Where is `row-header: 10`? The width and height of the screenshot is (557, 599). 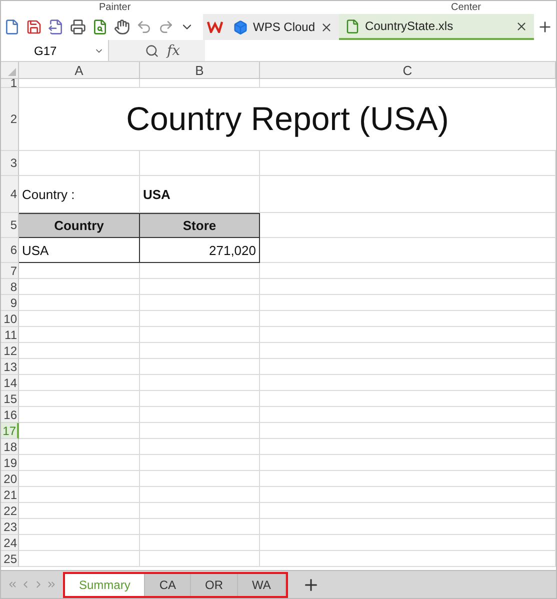 row-header: 10 is located at coordinates (10, 319).